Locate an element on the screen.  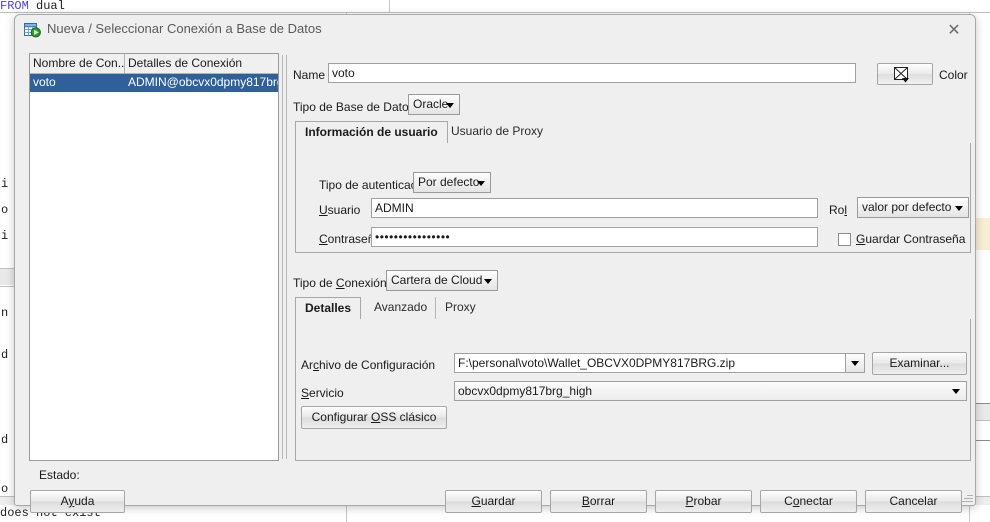
service-rest: ervicio is located at coordinates (326, 393).